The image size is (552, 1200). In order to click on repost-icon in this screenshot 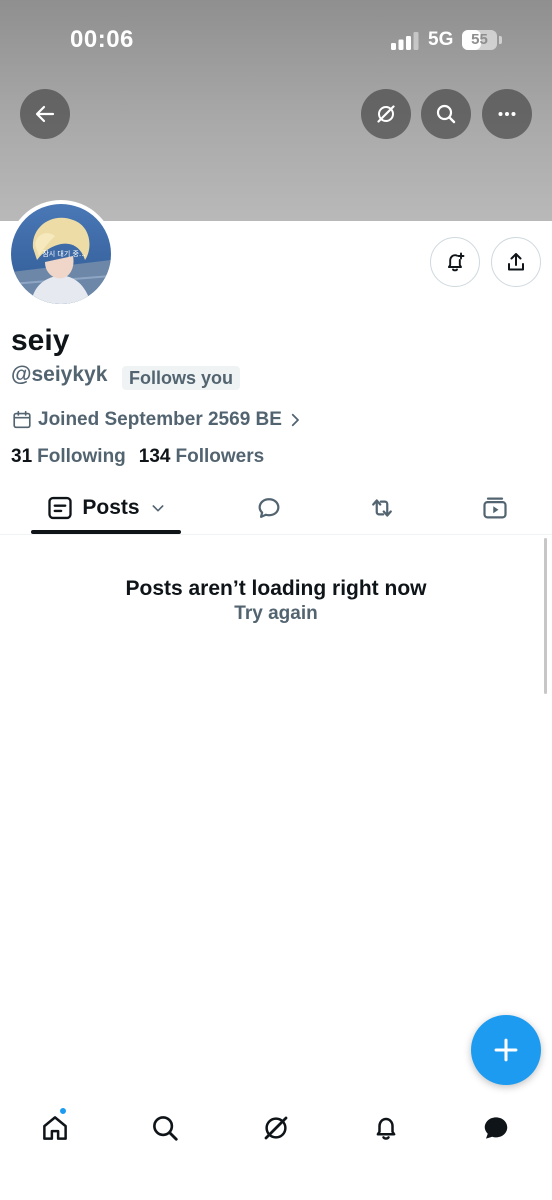, I will do `click(382, 508)`.